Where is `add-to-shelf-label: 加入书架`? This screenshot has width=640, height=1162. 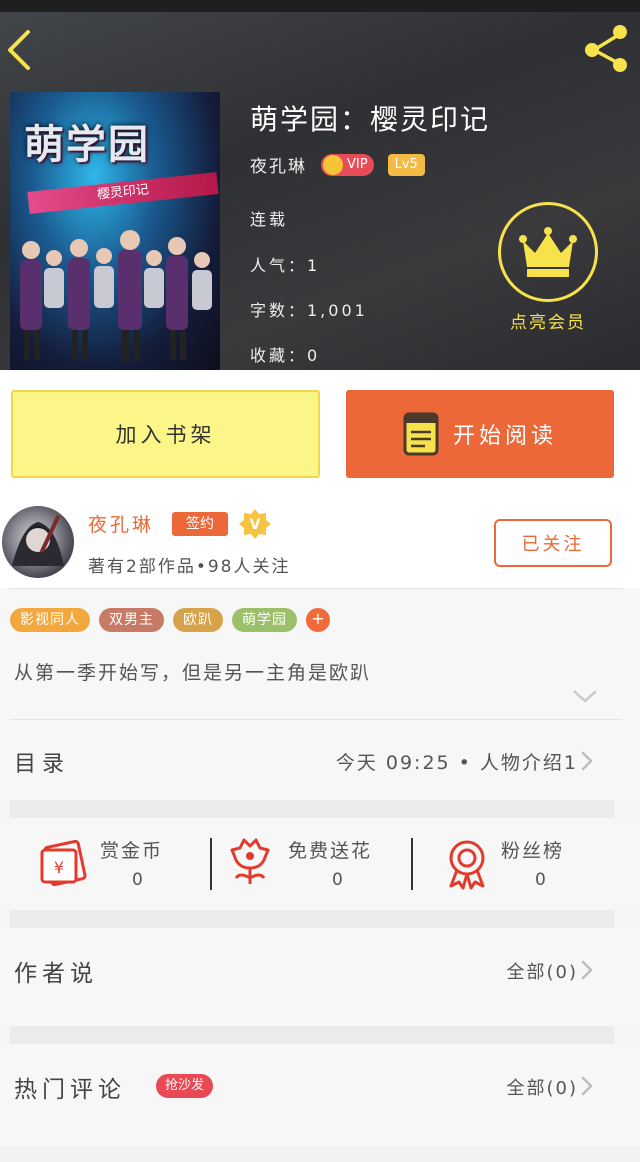 add-to-shelf-label: 加入书架 is located at coordinates (165, 435).